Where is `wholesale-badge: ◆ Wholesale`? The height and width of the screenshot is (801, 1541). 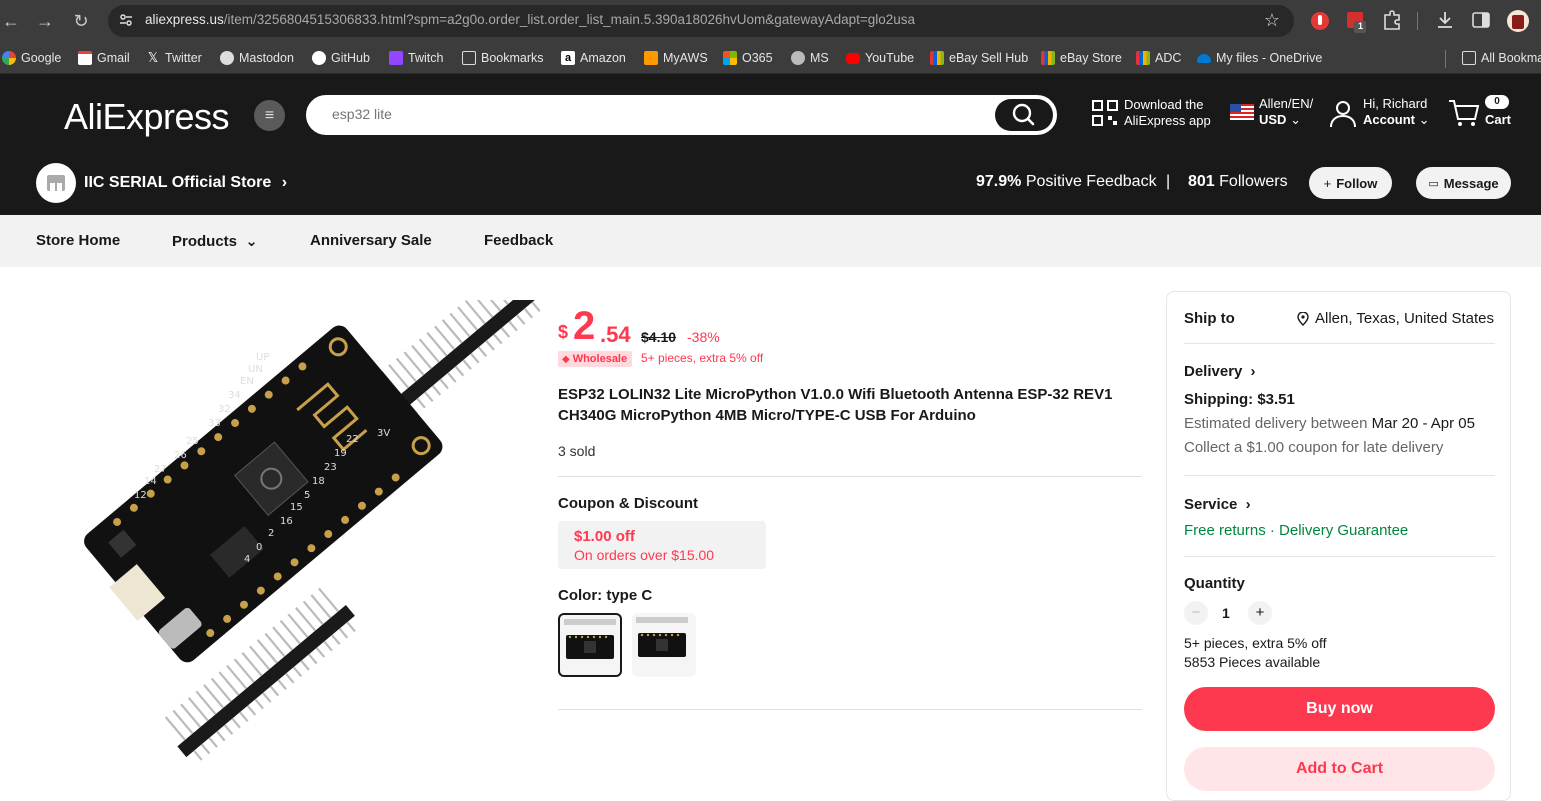
wholesale-badge: ◆ Wholesale is located at coordinates (595, 359).